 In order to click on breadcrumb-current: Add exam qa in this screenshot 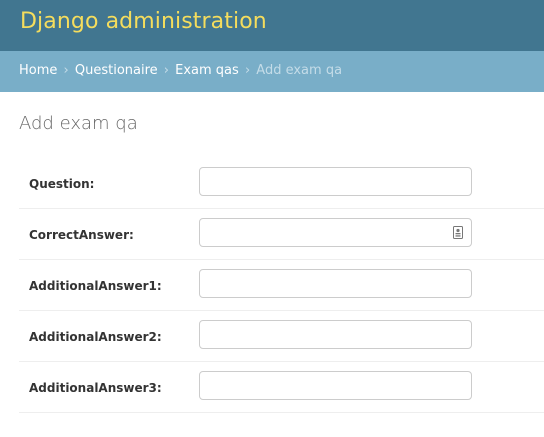, I will do `click(299, 70)`.